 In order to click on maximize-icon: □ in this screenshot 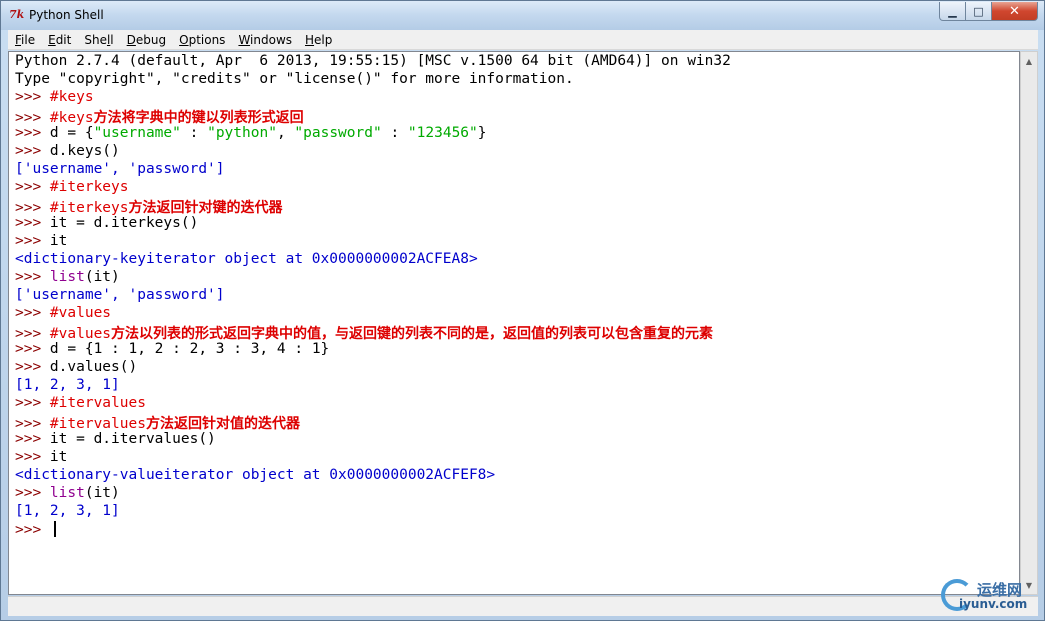, I will do `click(978, 11)`.